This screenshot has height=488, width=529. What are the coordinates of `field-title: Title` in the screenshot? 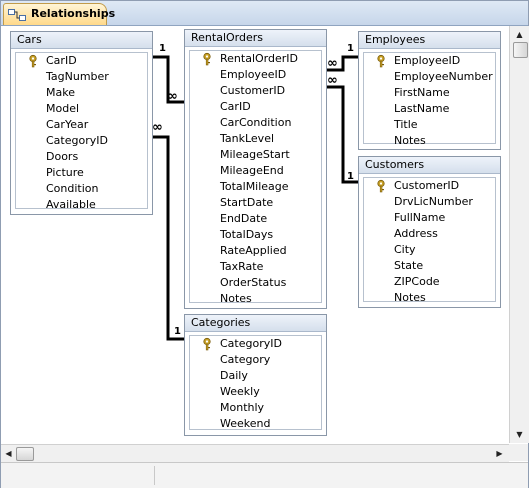 It's located at (429, 125).